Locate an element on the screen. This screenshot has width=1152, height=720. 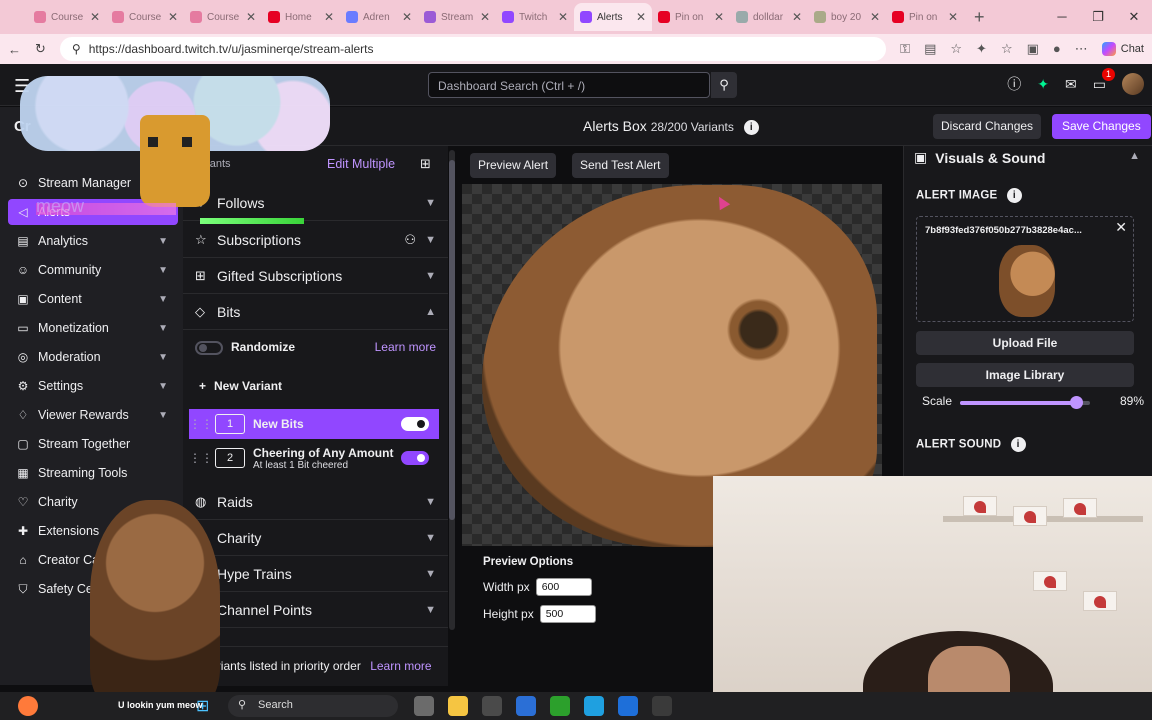
back-icon: ← is located at coordinates (14, 49).